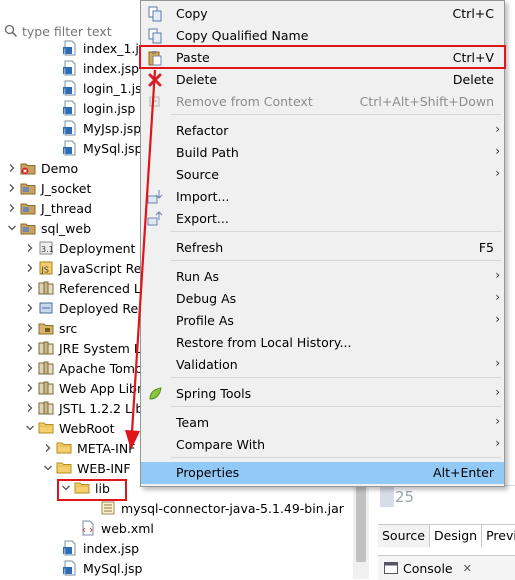 Image resolution: width=515 pixels, height=580 pixels. I want to click on close-icon: ✕, so click(467, 568).